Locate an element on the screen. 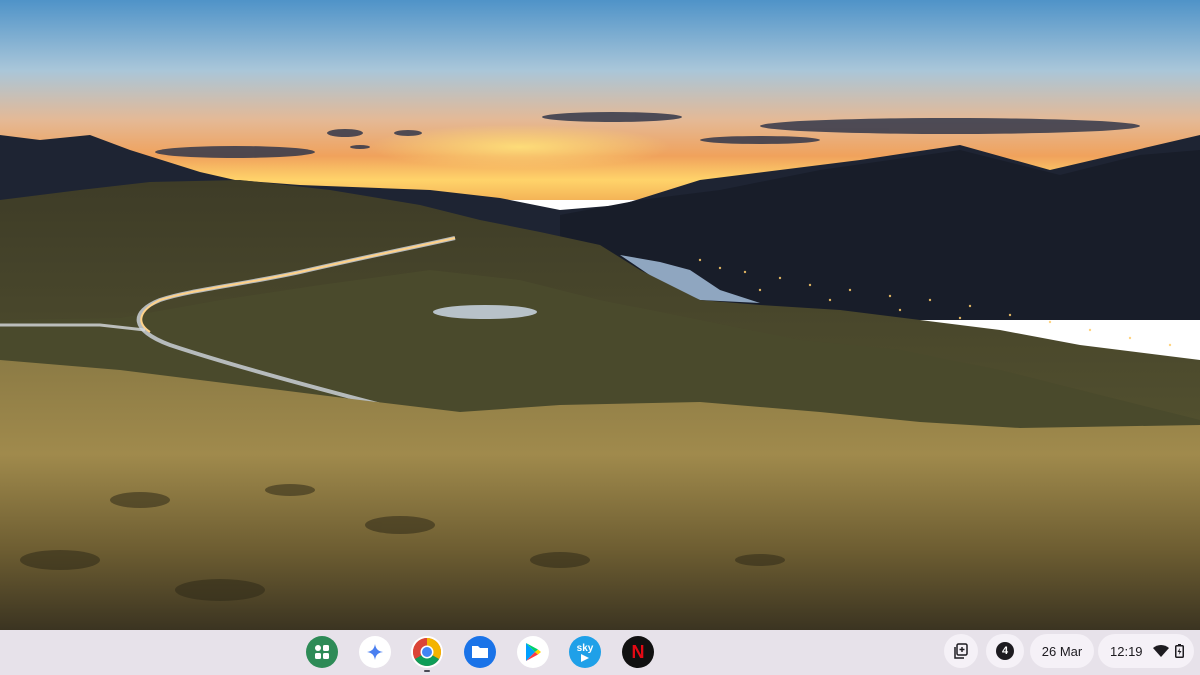  play-store-icon is located at coordinates (533, 652).